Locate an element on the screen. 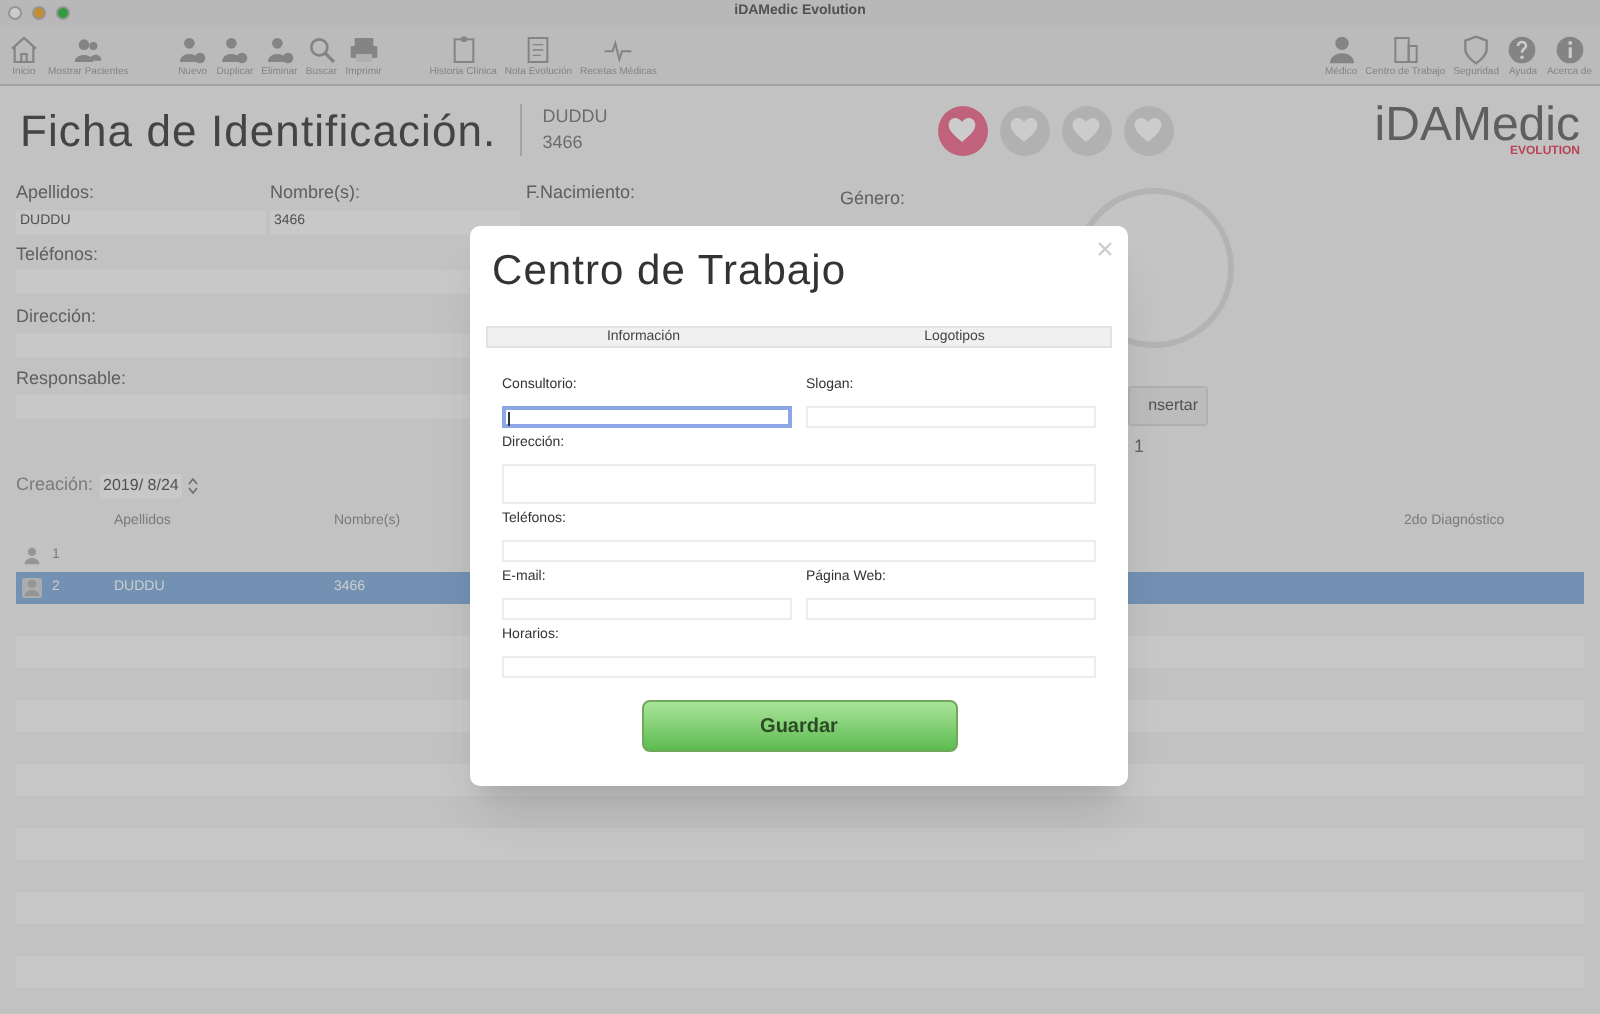  record-count: 1 is located at coordinates (1139, 447).